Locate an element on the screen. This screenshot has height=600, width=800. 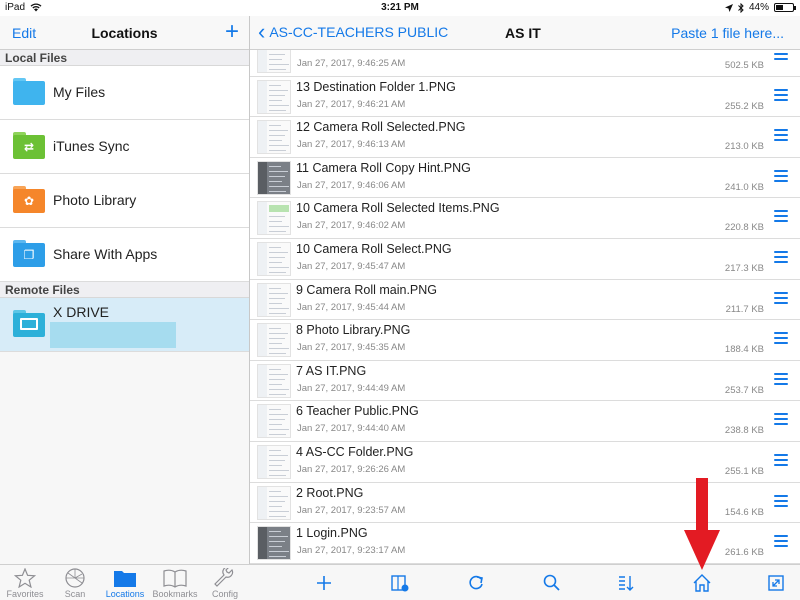
back-button: ‹ AS-CC-TEACHERS PUBLIC is located at coordinates (353, 31).